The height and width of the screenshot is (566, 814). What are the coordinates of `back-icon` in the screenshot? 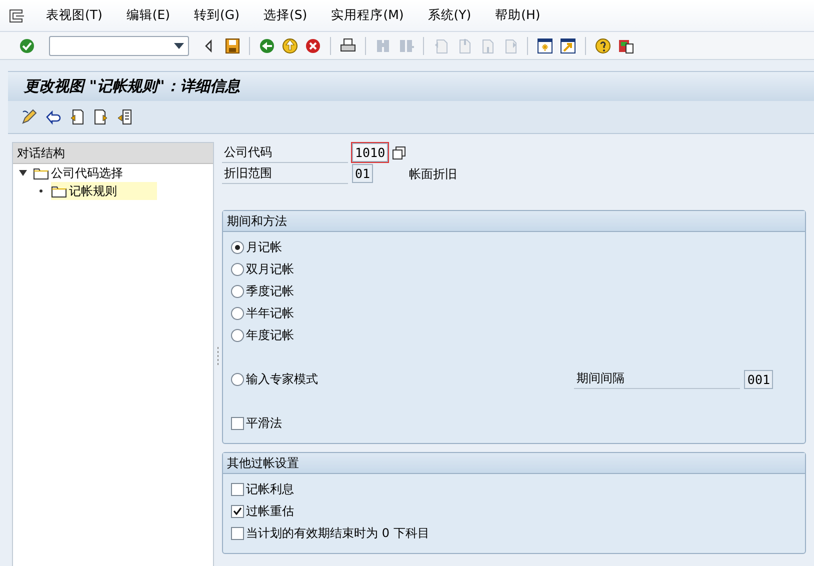 It's located at (267, 45).